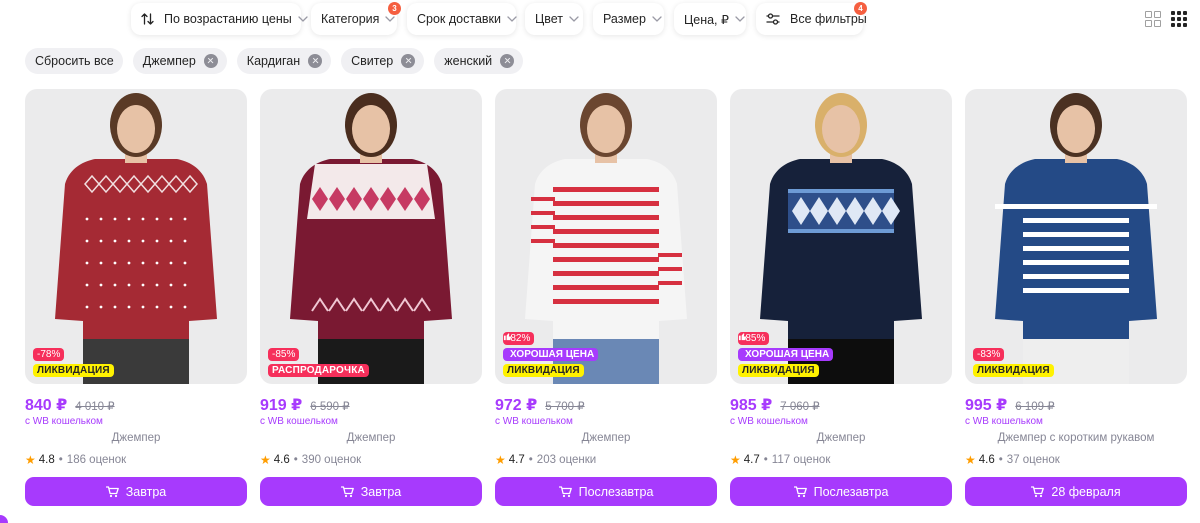 The width and height of the screenshot is (1200, 523). I want to click on current-price: 995 ₽, so click(986, 405).